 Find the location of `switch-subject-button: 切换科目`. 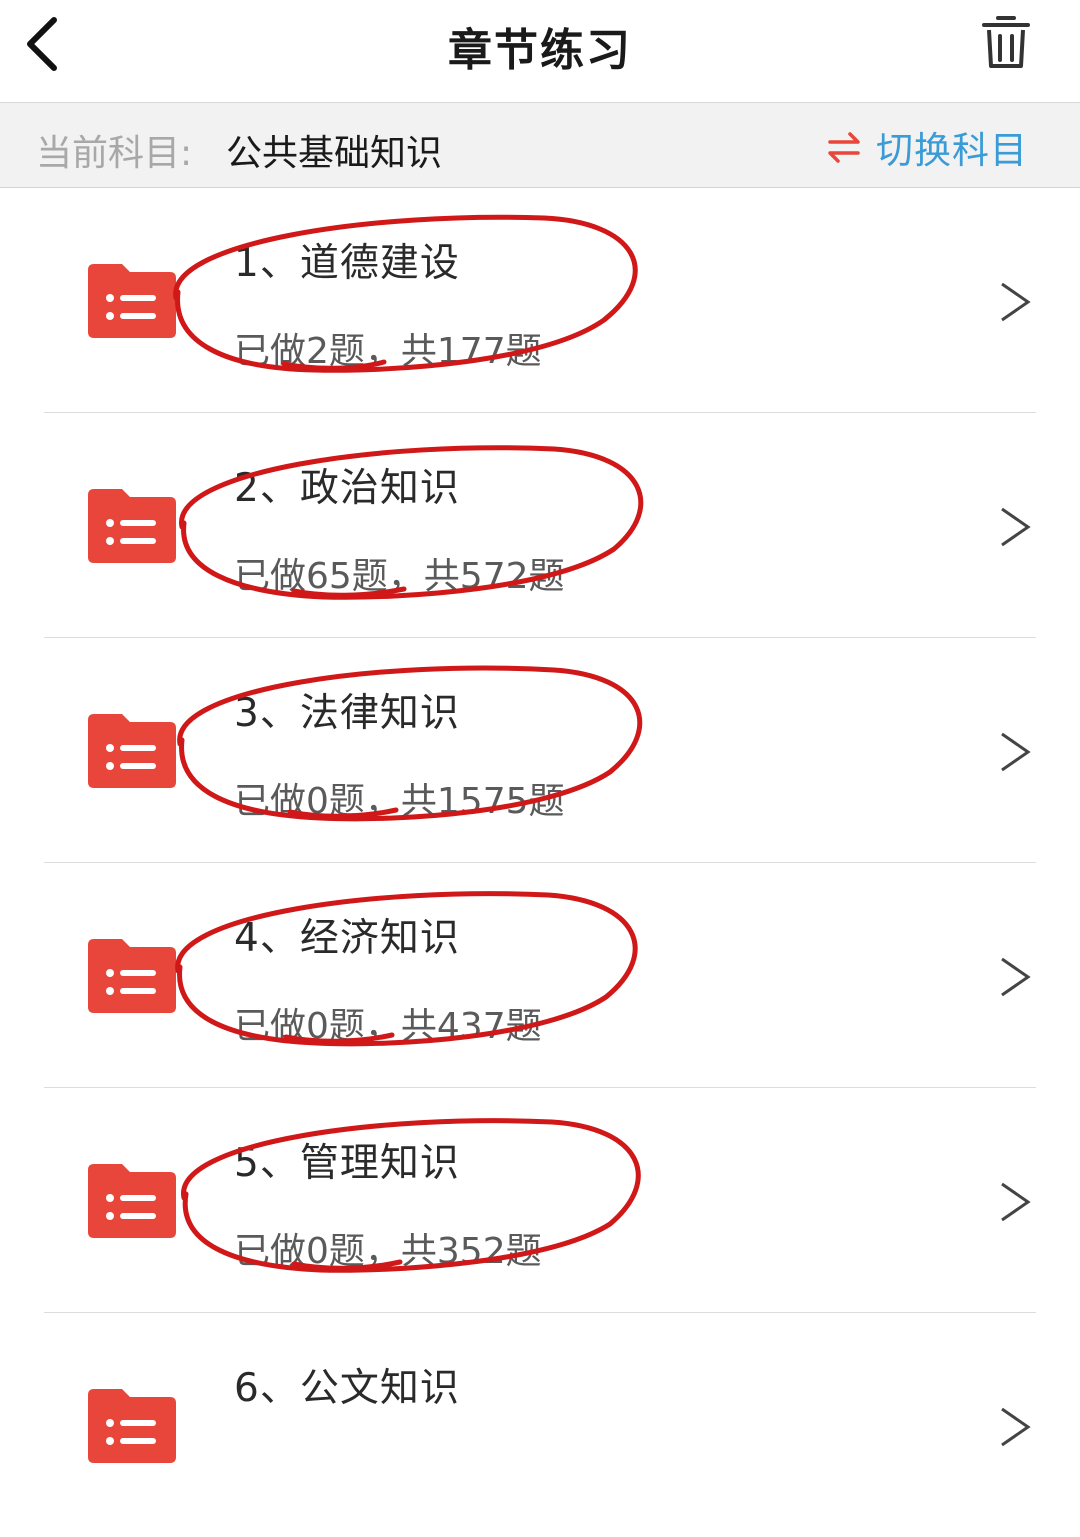

switch-subject-button: 切换科目 is located at coordinates (927, 147).